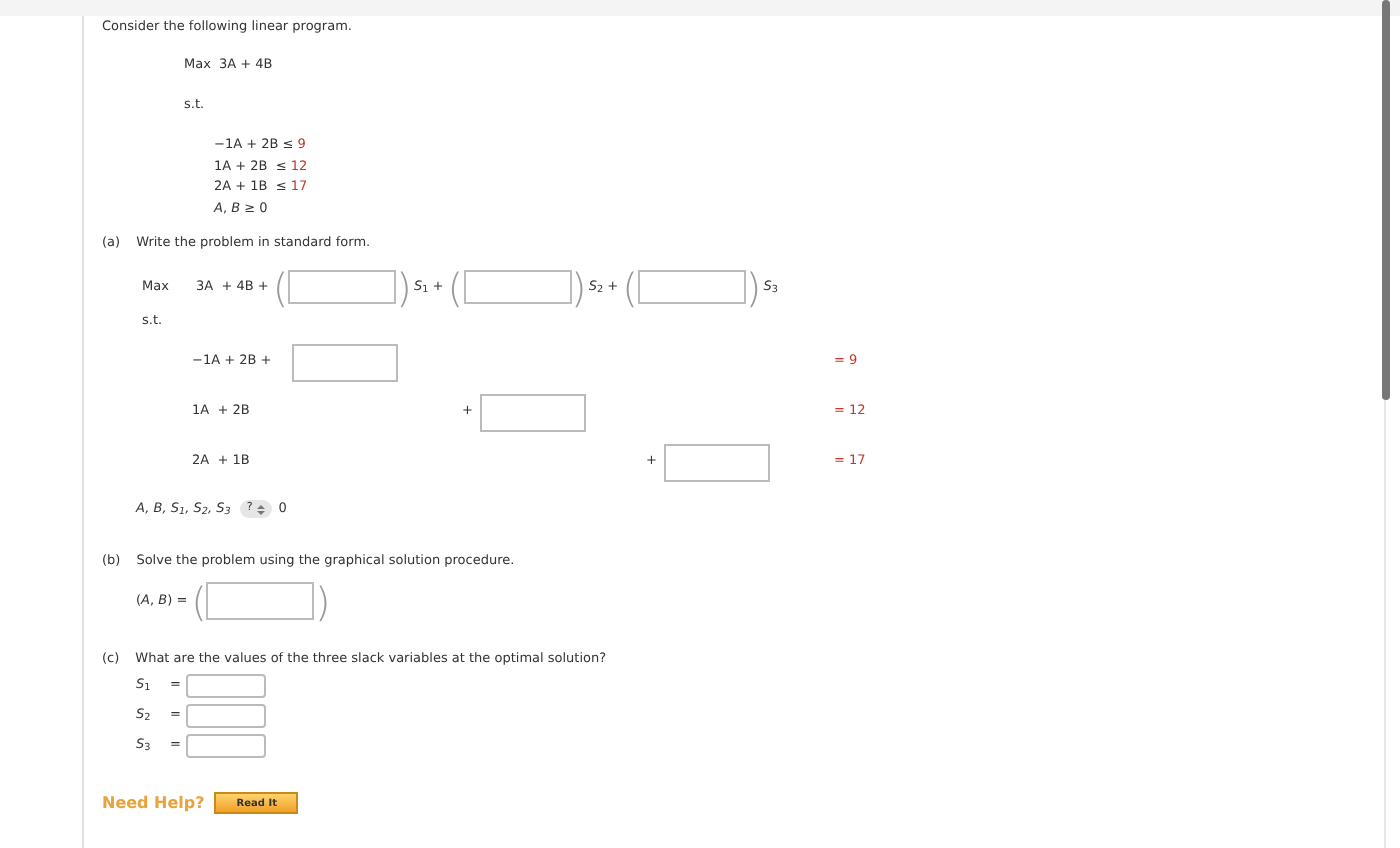 Image resolution: width=1400 pixels, height=848 pixels. Describe the element at coordinates (153, 803) in the screenshot. I see `help-text: Need Help?` at that location.